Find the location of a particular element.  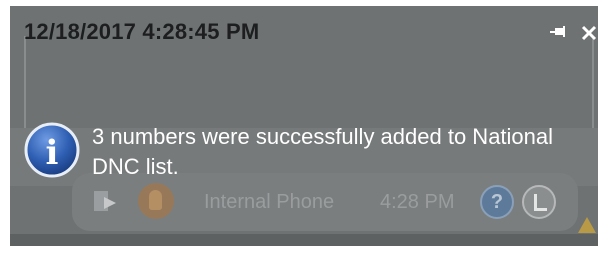

info-glyph: i is located at coordinates (52, 153).